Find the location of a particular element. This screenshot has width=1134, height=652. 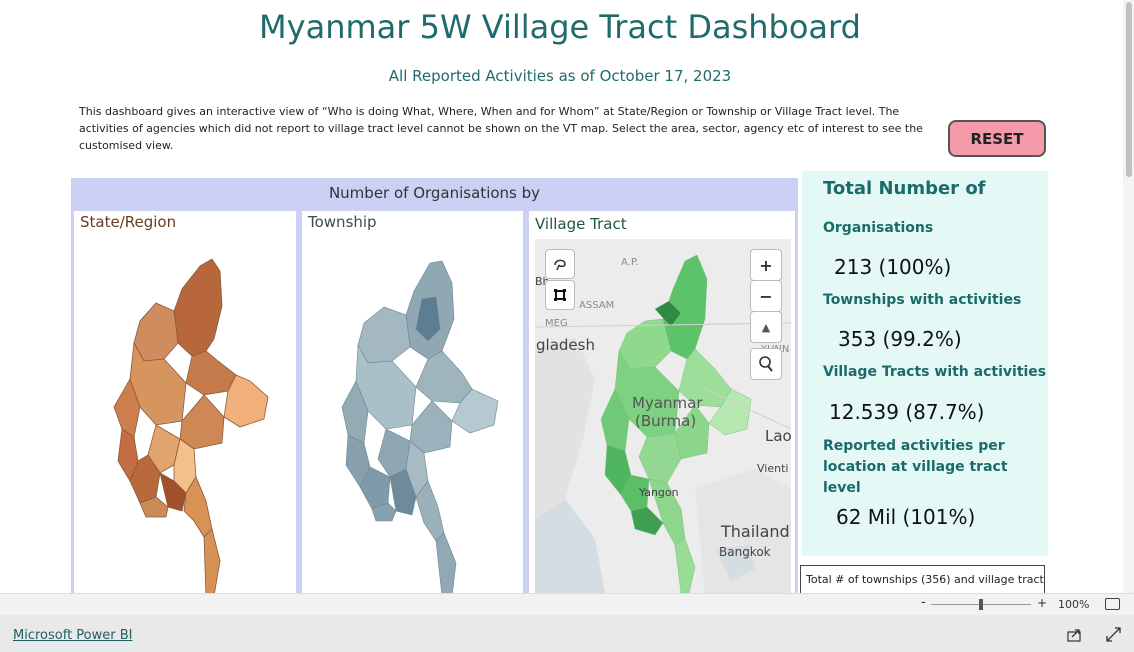

map-label-assam: ASSAM is located at coordinates (597, 305).